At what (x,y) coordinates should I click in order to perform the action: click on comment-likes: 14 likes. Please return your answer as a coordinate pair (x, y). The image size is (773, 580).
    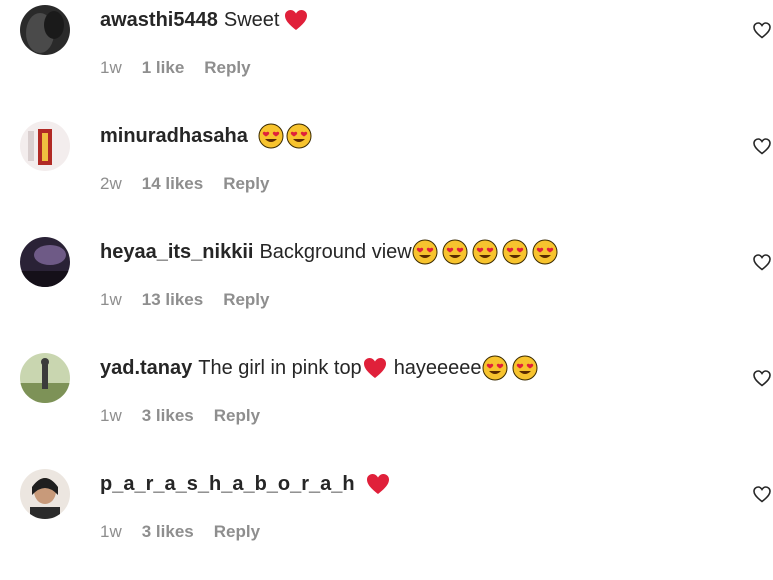
    Looking at the image, I should click on (172, 184).